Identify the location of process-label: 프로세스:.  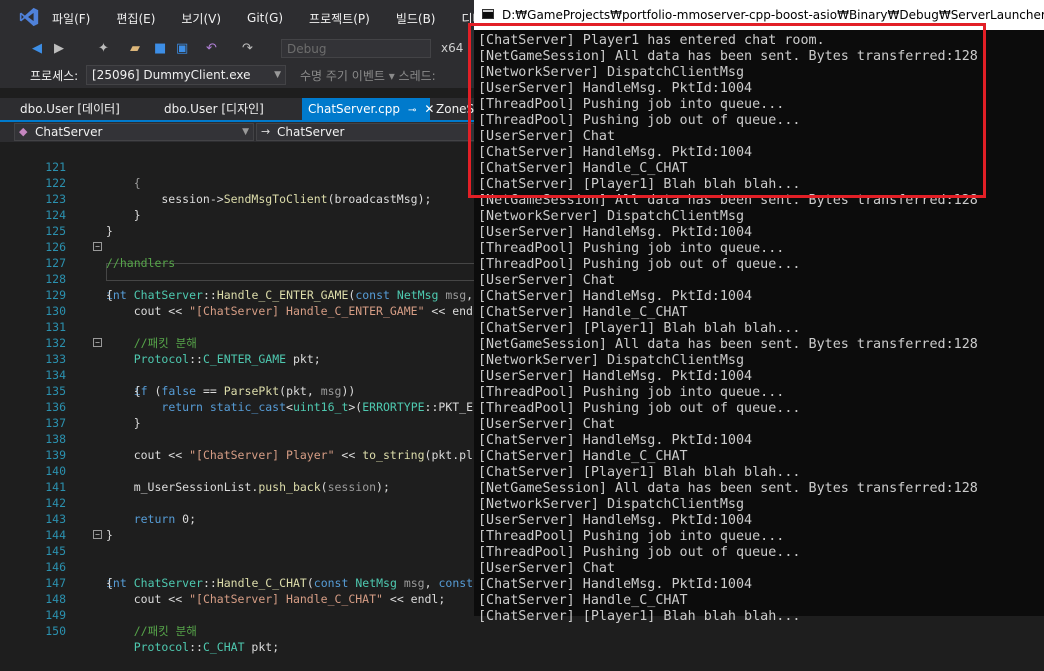
(54, 76).